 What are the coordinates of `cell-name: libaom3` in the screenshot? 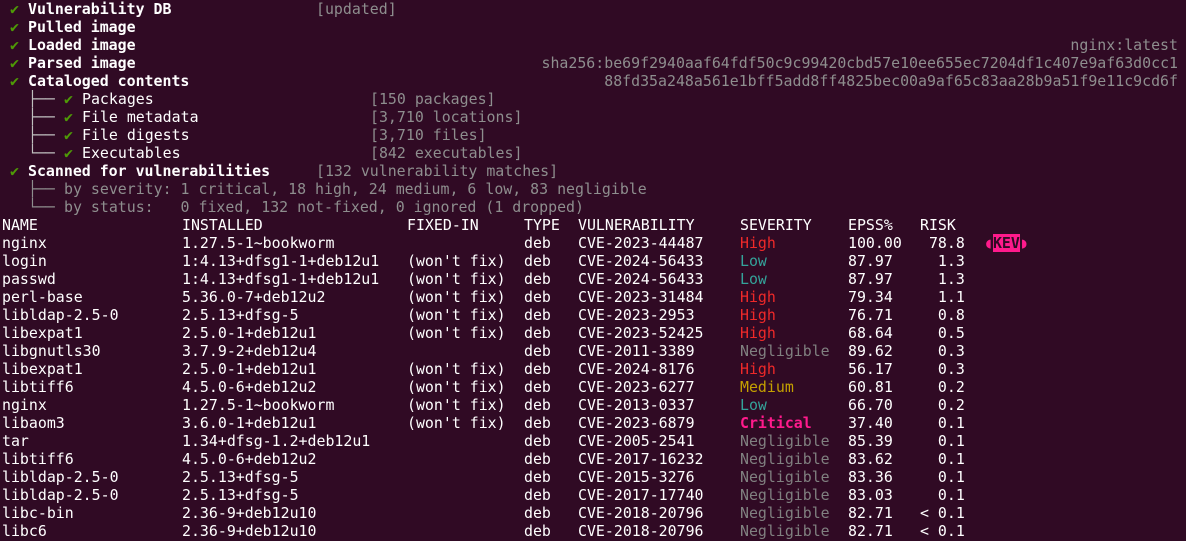 It's located at (33, 423).